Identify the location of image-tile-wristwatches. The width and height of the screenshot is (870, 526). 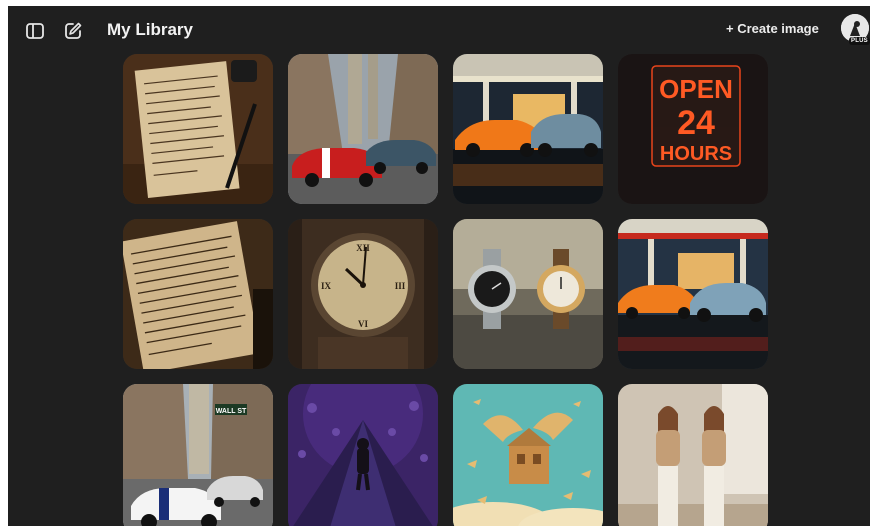
(528, 294).